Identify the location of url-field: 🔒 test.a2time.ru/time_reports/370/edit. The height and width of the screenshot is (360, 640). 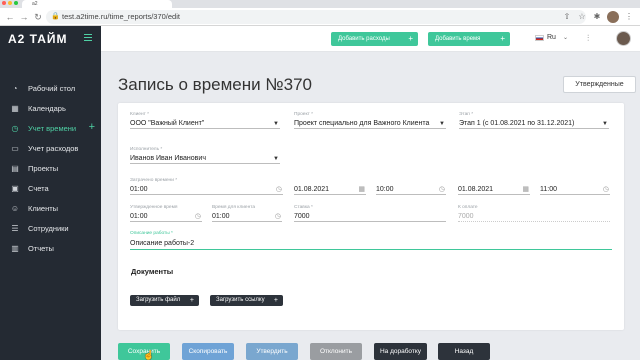
(316, 17).